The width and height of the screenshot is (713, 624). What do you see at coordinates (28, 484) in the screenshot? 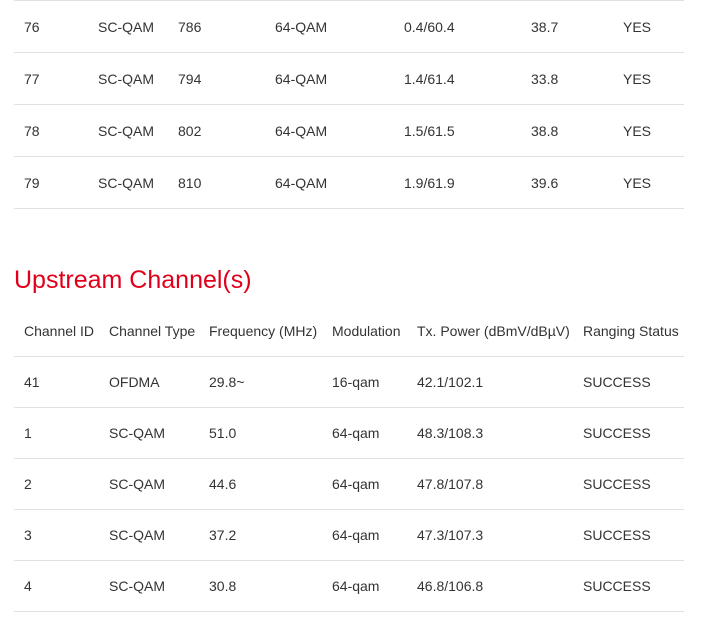
I see `channel-id-cell: 2` at bounding box center [28, 484].